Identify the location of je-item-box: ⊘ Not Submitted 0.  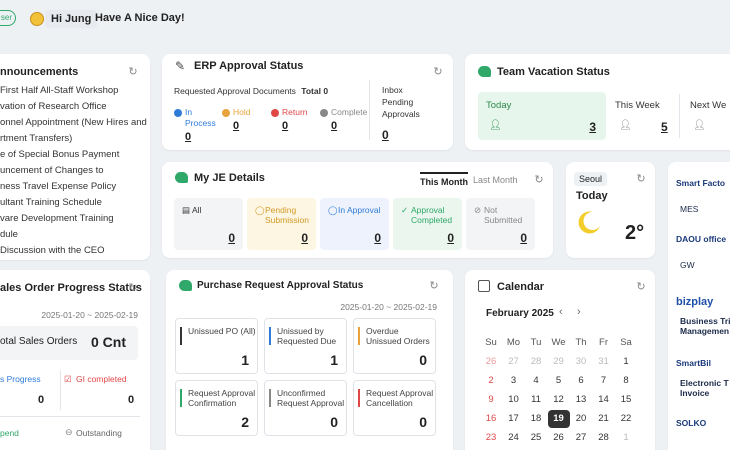
(500, 224).